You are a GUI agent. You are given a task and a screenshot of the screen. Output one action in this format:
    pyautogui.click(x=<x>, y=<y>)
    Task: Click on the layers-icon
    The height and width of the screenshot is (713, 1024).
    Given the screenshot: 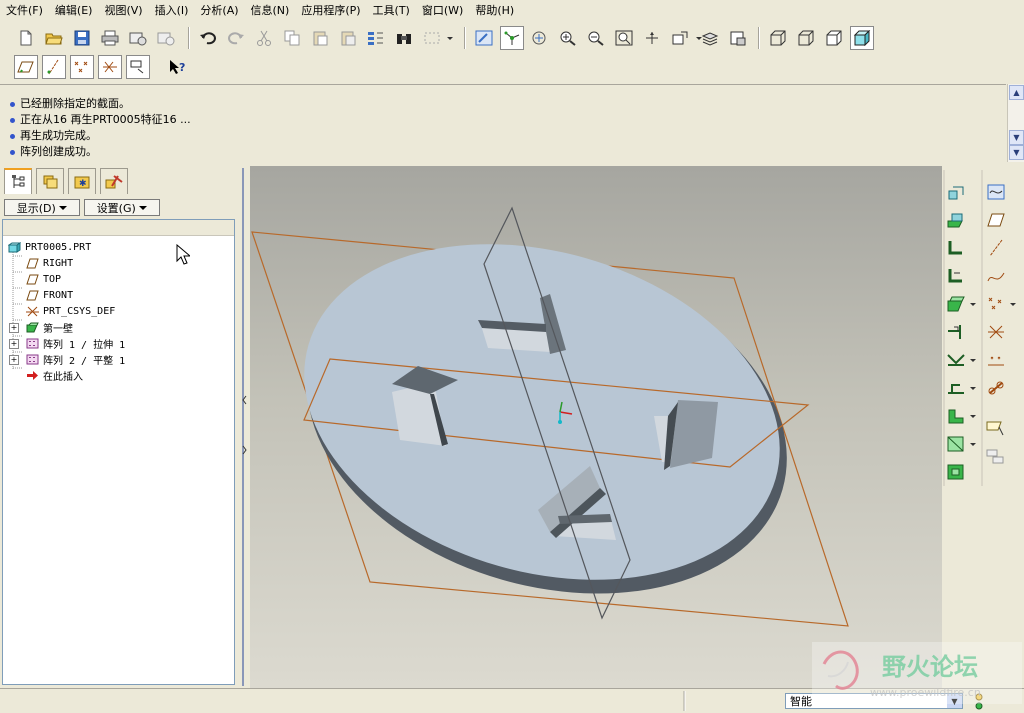 What is the action you would take?
    pyautogui.click(x=710, y=38)
    